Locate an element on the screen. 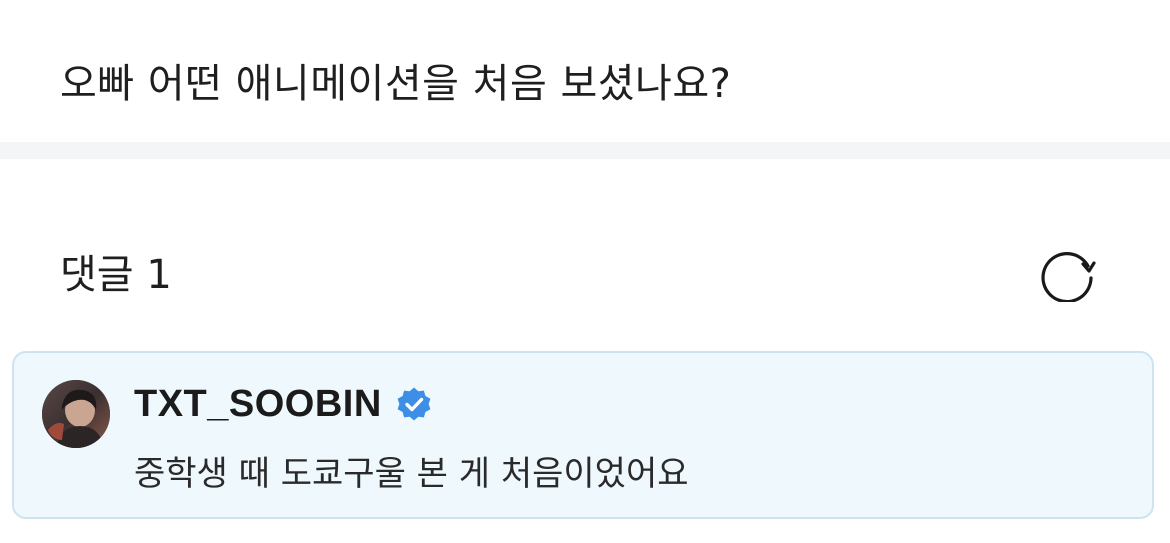  section-divider is located at coordinates (585, 150).